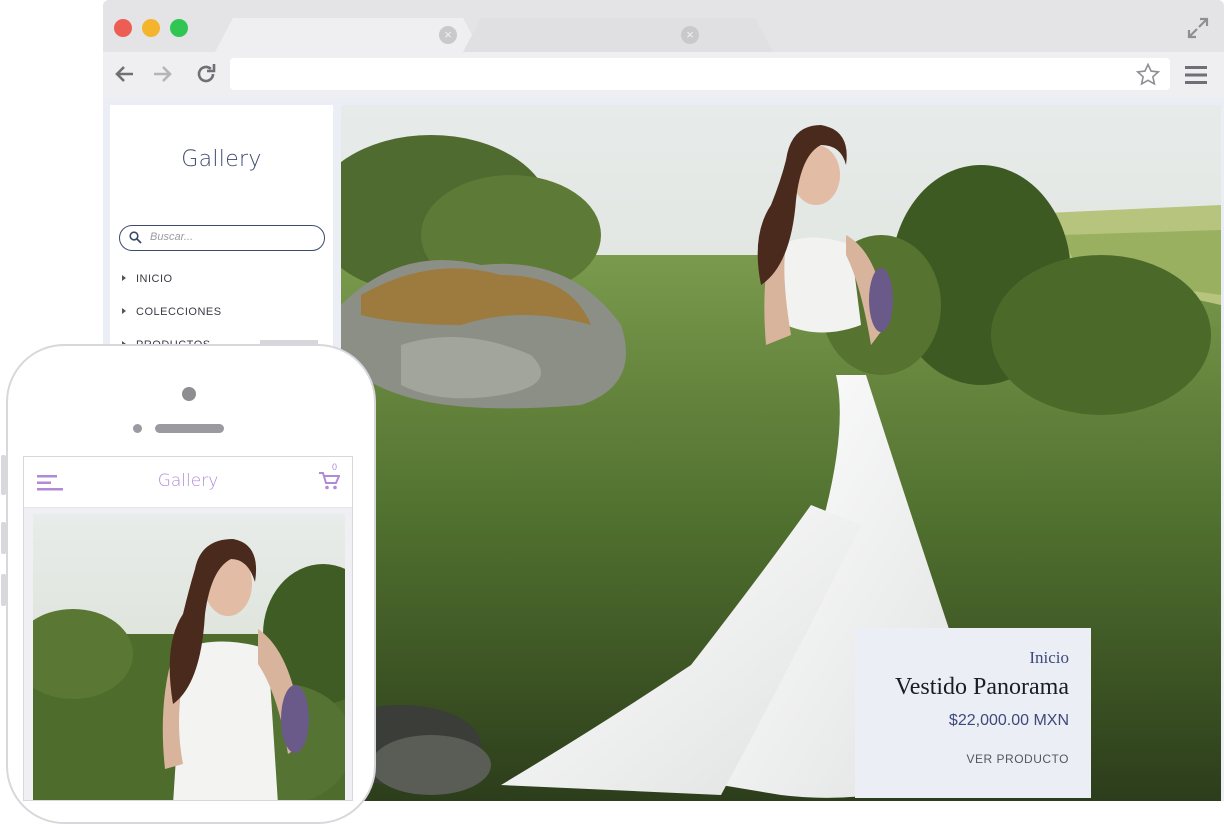 The width and height of the screenshot is (1224, 824). Describe the element at coordinates (189, 428) in the screenshot. I see `phone-speaker` at that location.